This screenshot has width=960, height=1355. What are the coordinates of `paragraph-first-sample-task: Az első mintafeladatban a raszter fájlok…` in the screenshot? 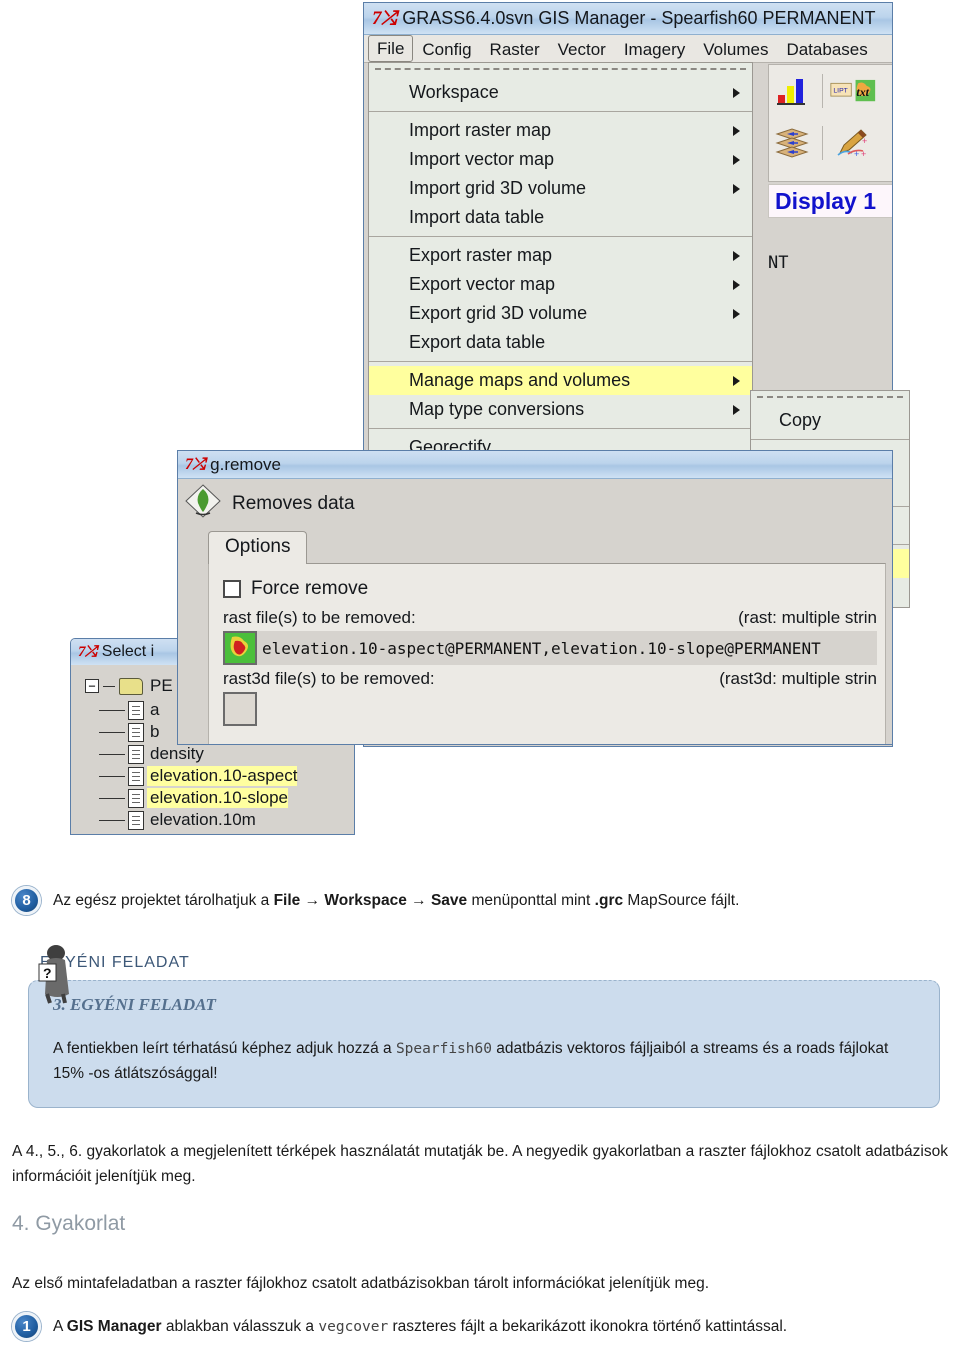 It's located at (361, 1283).